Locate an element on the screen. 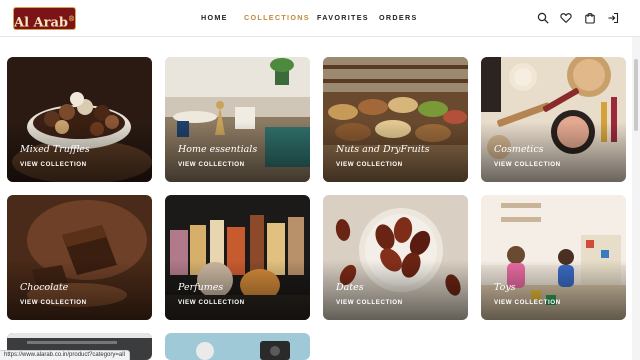 The height and width of the screenshot is (360, 640). logo-mark: ® is located at coordinates (71, 18).